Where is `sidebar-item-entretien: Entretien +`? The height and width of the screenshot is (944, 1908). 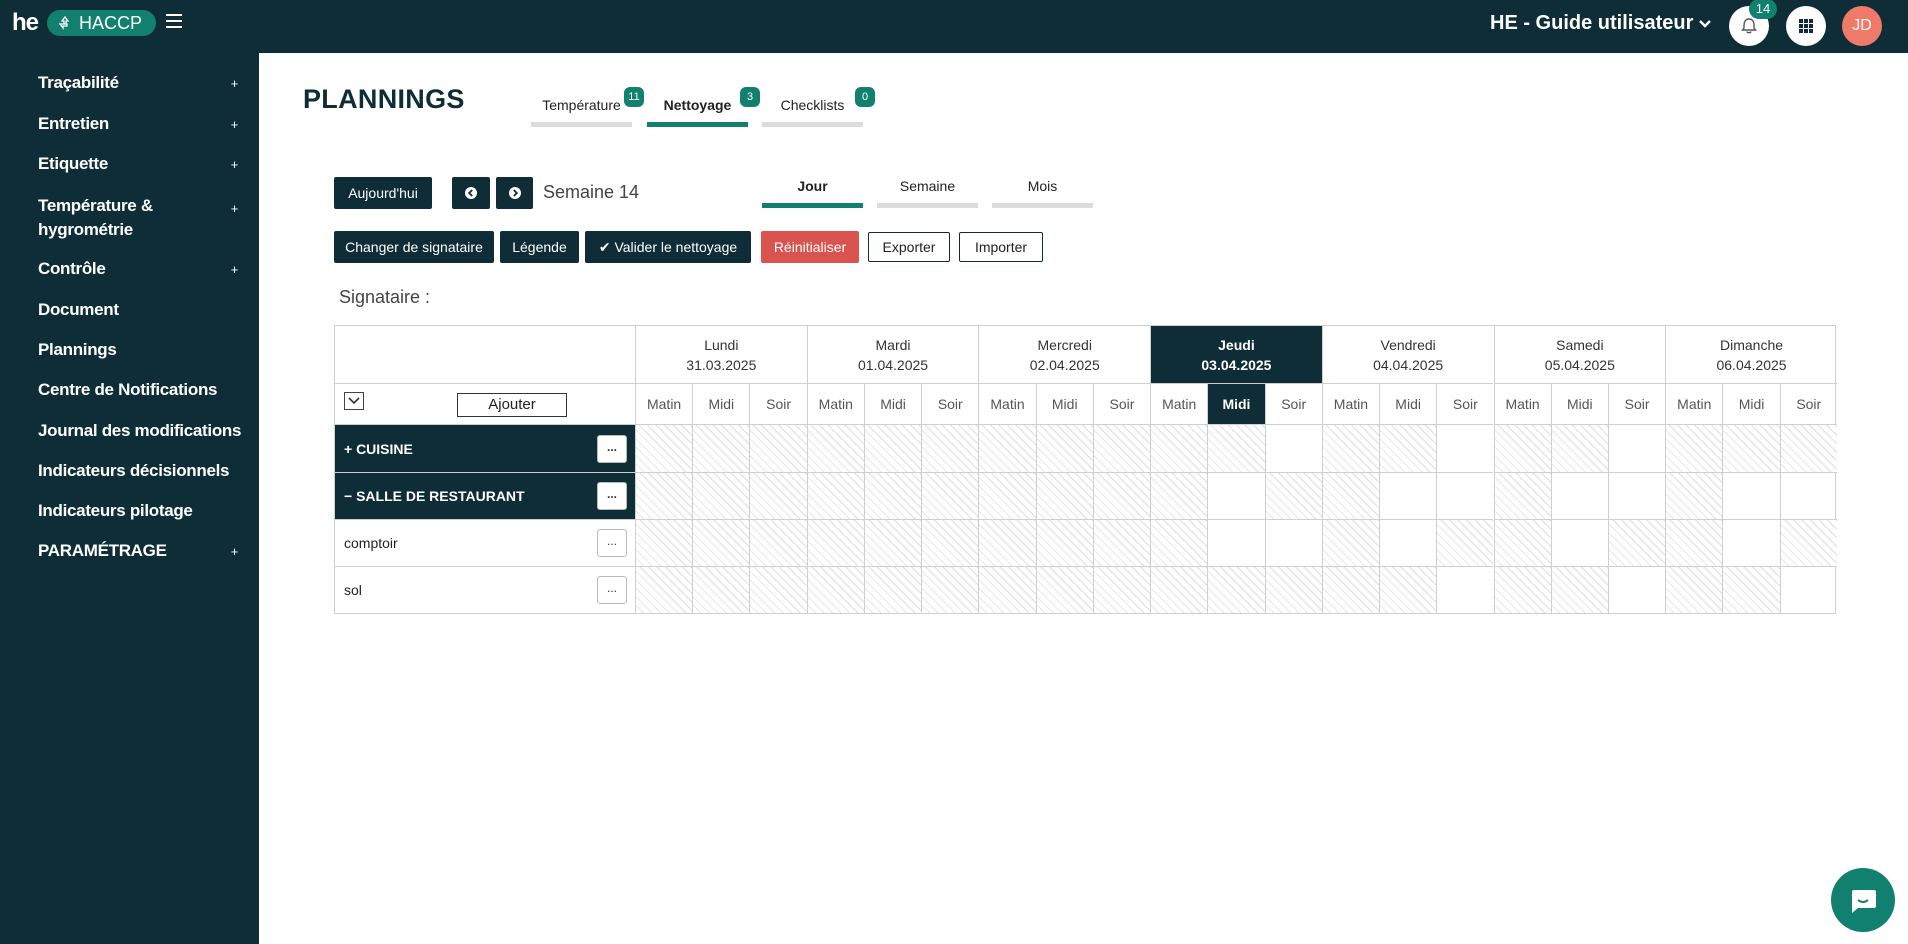
sidebar-item-entretien: Entretien + is located at coordinates (138, 124).